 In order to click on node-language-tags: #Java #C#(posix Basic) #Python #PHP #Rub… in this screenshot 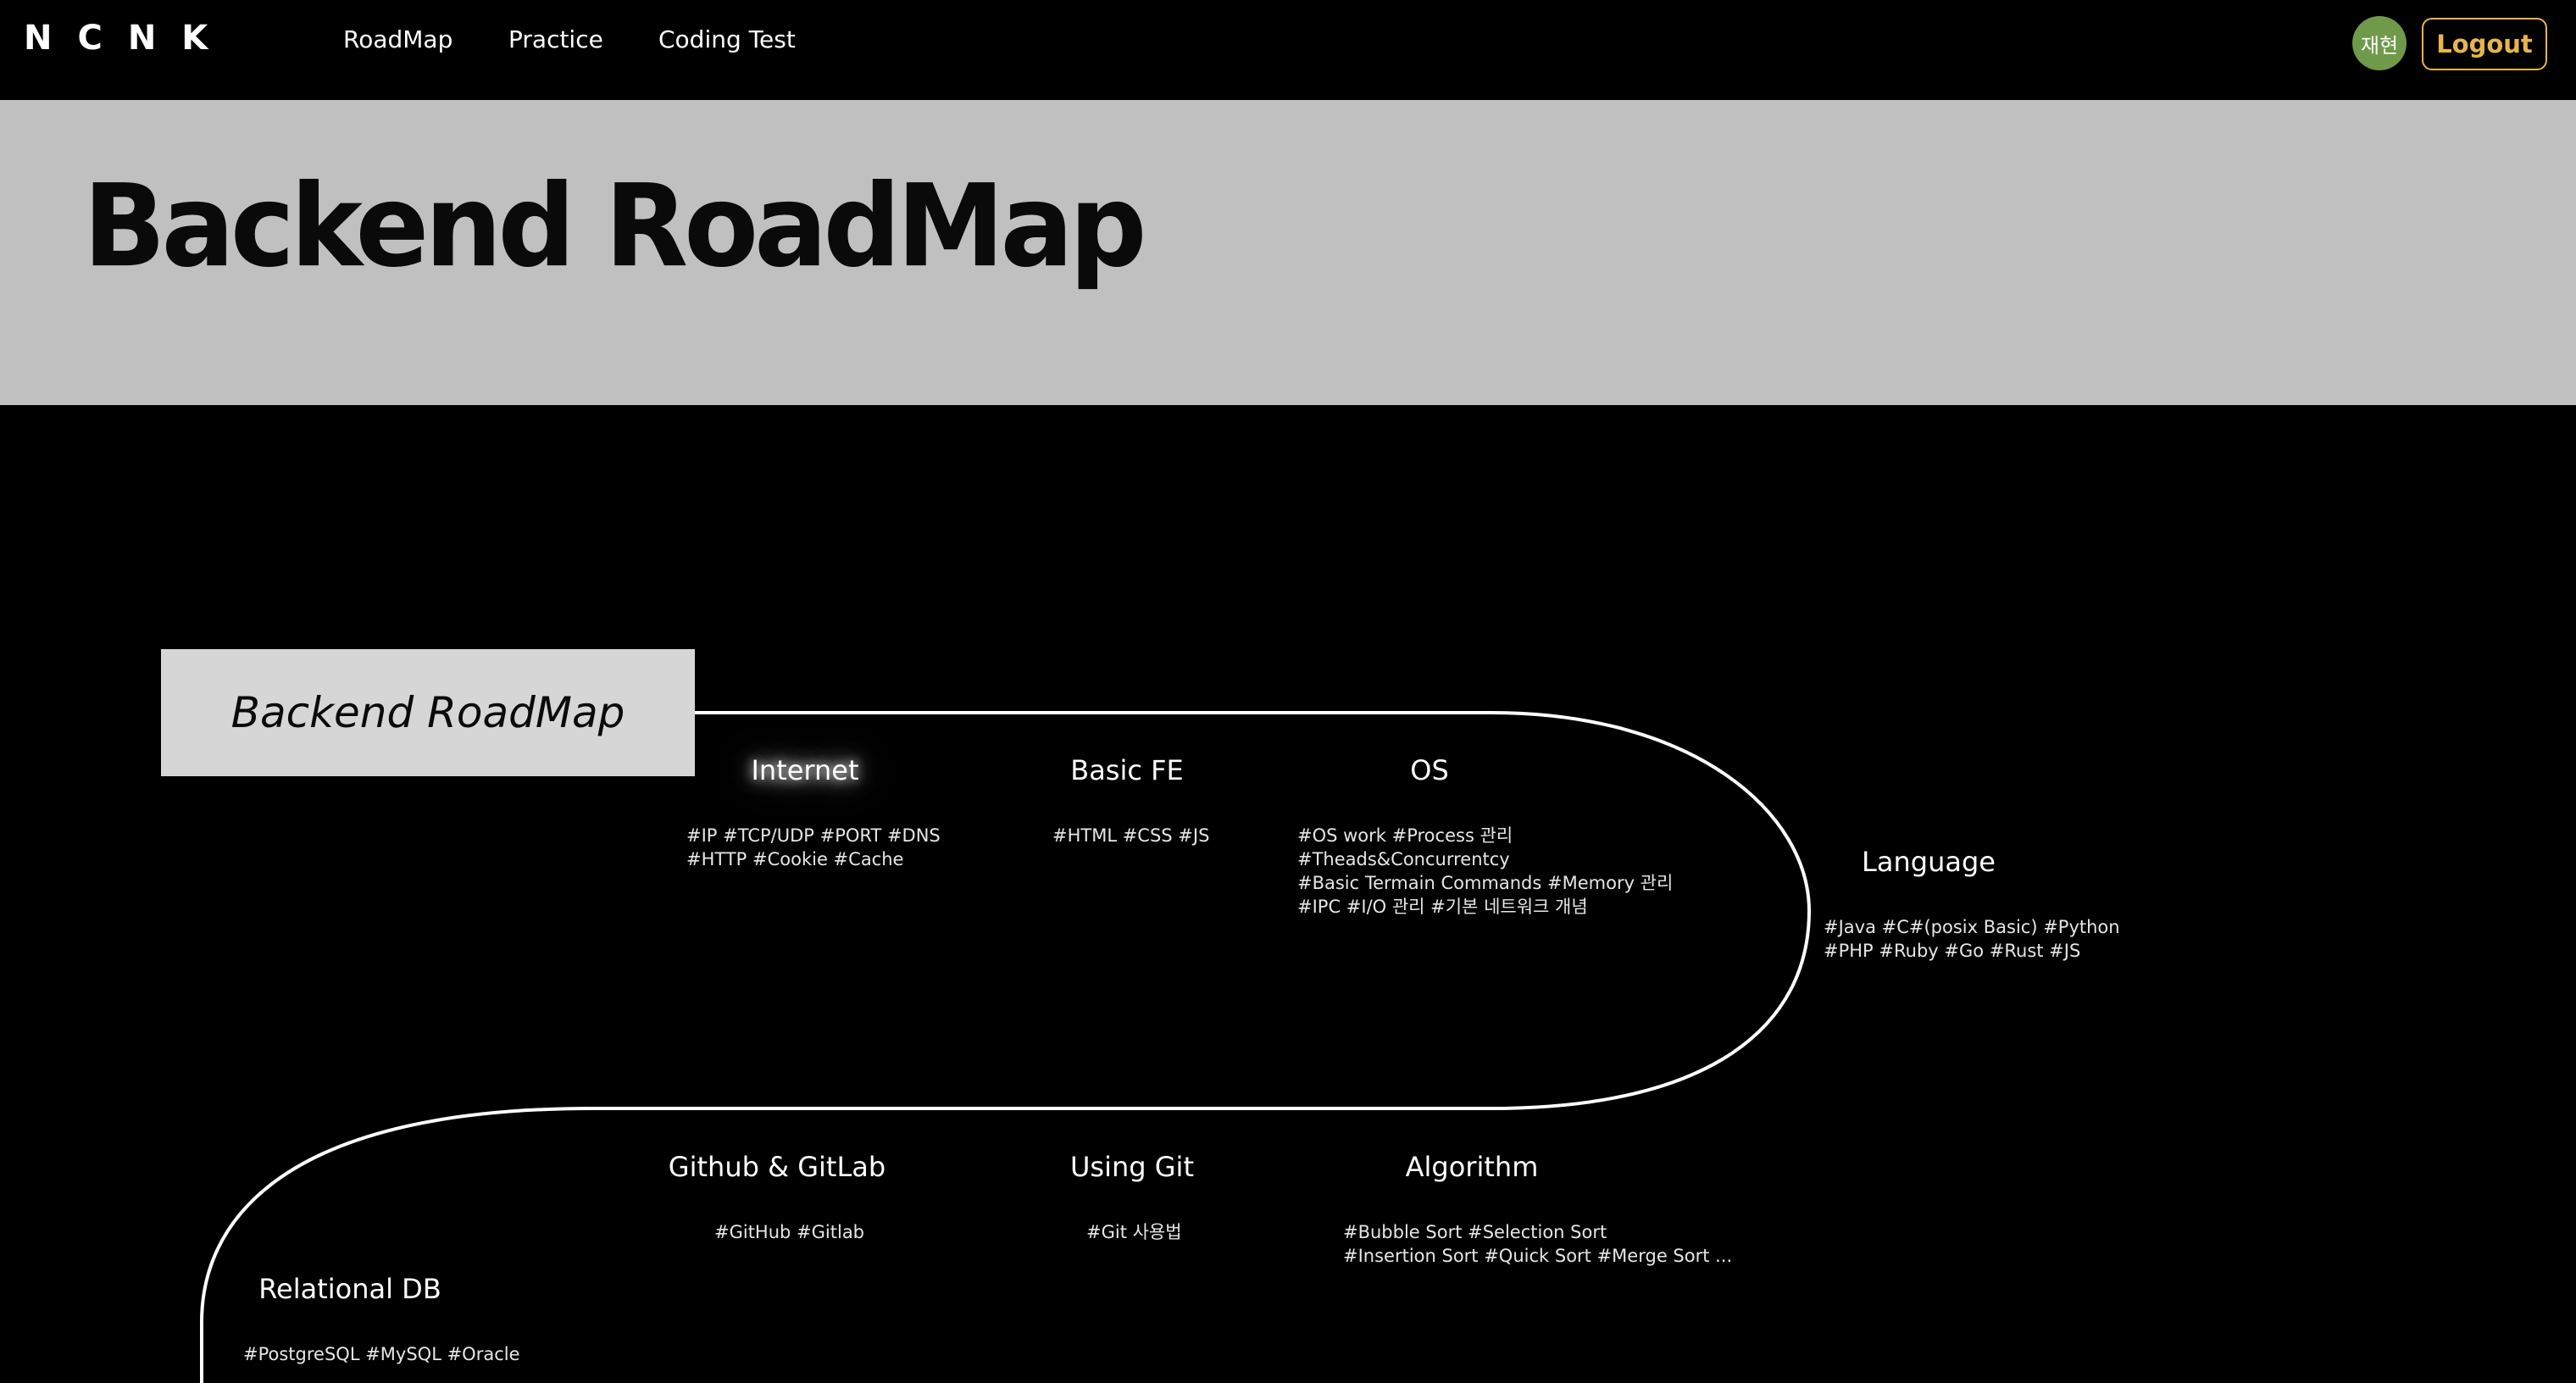, I will do `click(1972, 939)`.